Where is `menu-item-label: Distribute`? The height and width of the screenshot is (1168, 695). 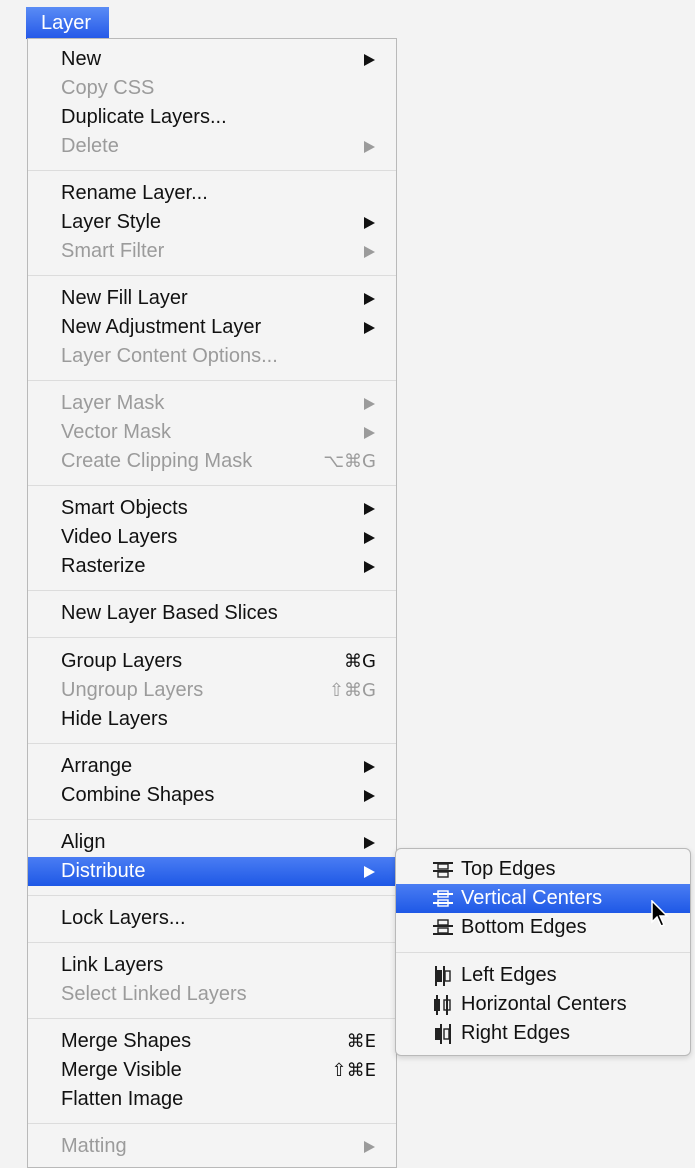
menu-item-label: Distribute is located at coordinates (103, 871).